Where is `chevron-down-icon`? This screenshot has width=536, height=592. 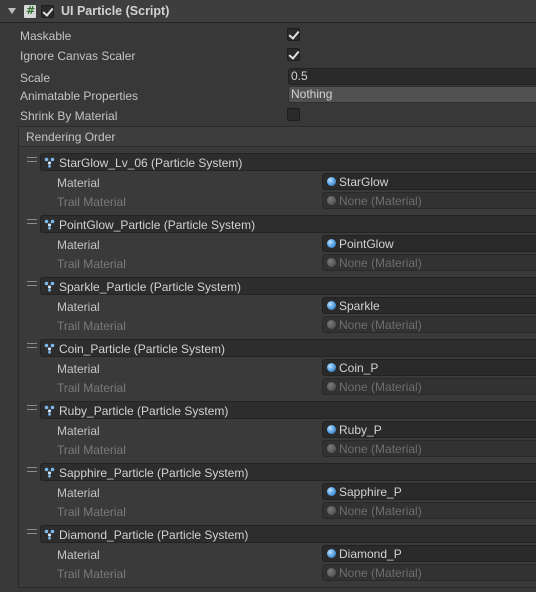
chevron-down-icon is located at coordinates (12, 11).